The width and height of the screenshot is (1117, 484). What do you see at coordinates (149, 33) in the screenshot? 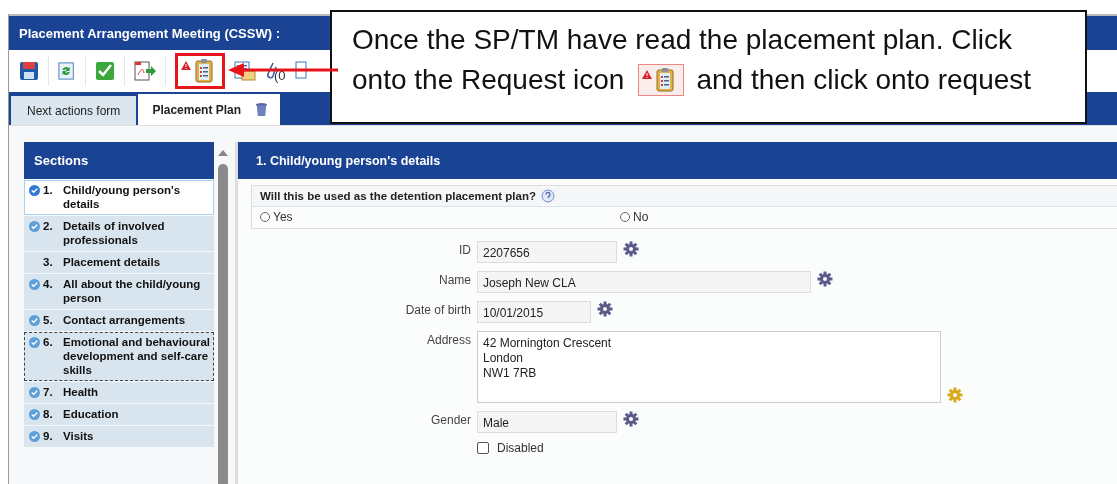
I see `window-title: Placement Arrangement Meeting (CSSW) :` at bounding box center [149, 33].